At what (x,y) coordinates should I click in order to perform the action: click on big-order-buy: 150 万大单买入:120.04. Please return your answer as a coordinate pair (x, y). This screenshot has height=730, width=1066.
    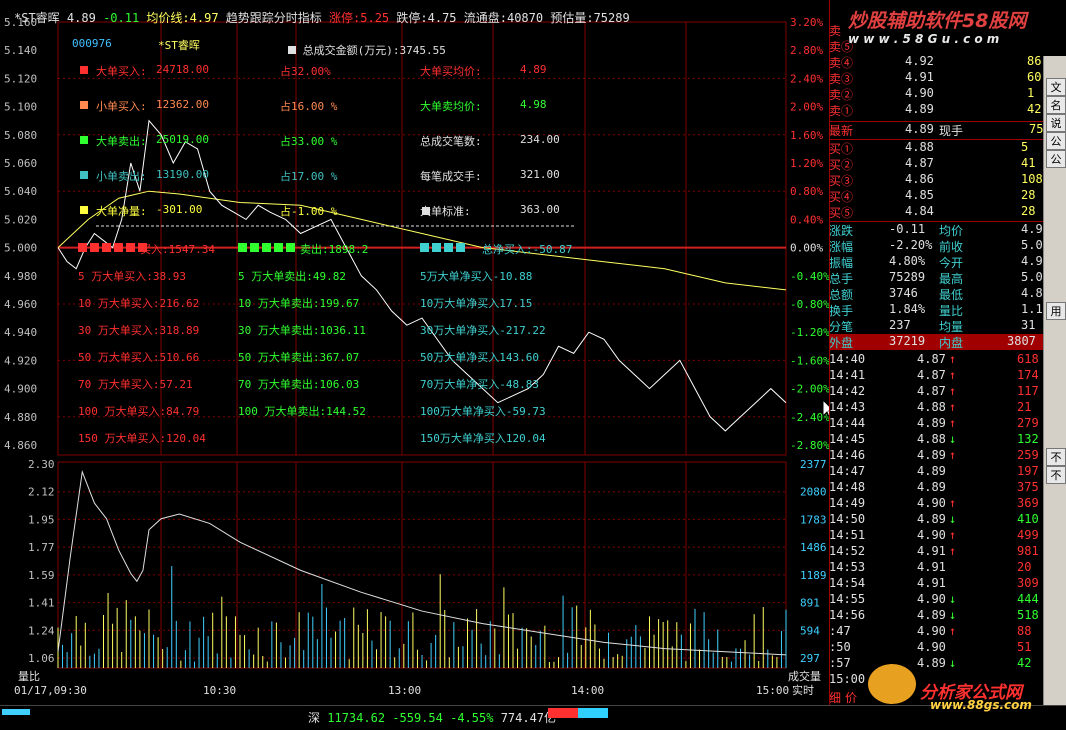
    Looking at the image, I should click on (142, 438).